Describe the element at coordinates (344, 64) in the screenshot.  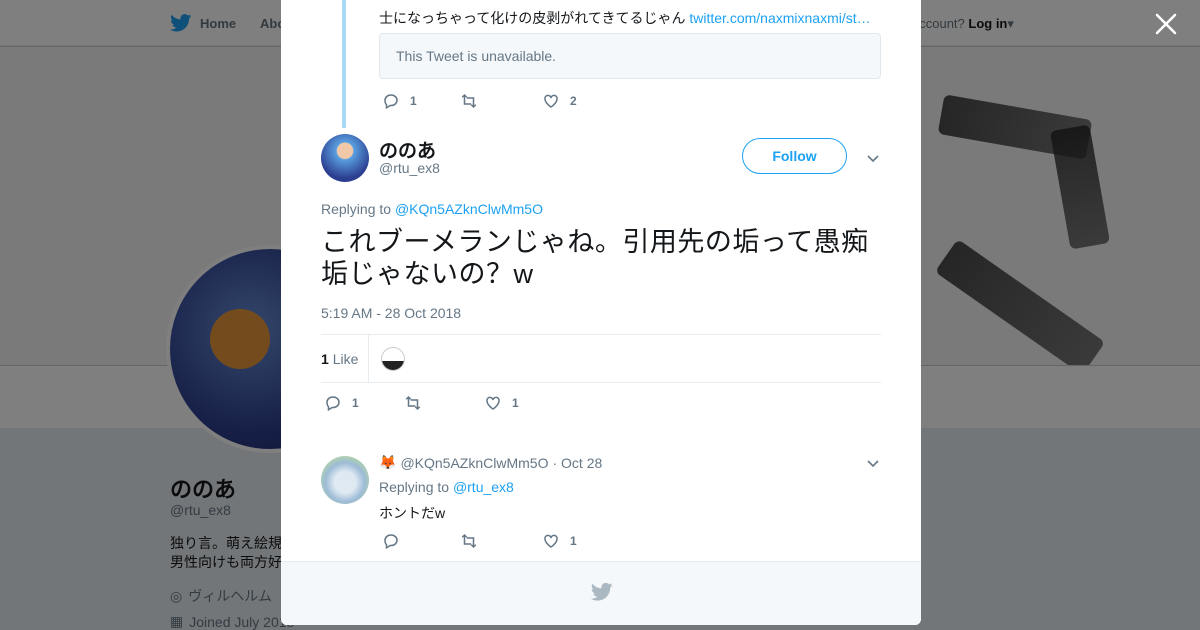
I see `conversation-thread-line` at that location.